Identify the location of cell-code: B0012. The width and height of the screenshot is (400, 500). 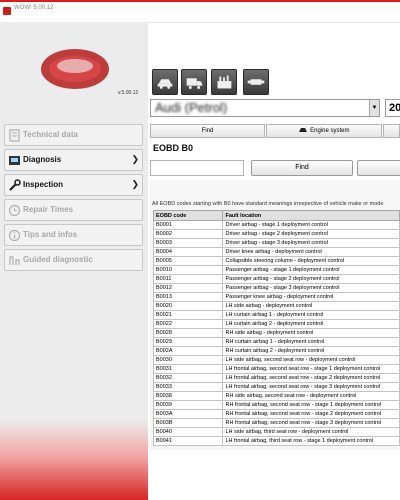
(188, 288).